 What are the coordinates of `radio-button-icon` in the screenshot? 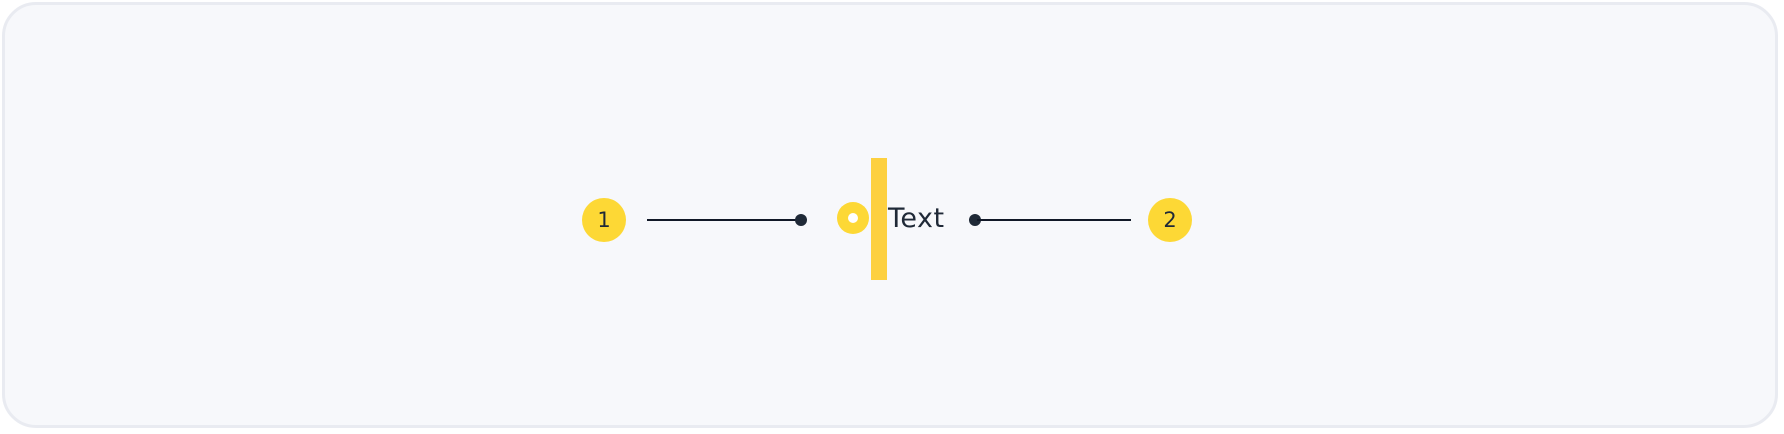 It's located at (853, 218).